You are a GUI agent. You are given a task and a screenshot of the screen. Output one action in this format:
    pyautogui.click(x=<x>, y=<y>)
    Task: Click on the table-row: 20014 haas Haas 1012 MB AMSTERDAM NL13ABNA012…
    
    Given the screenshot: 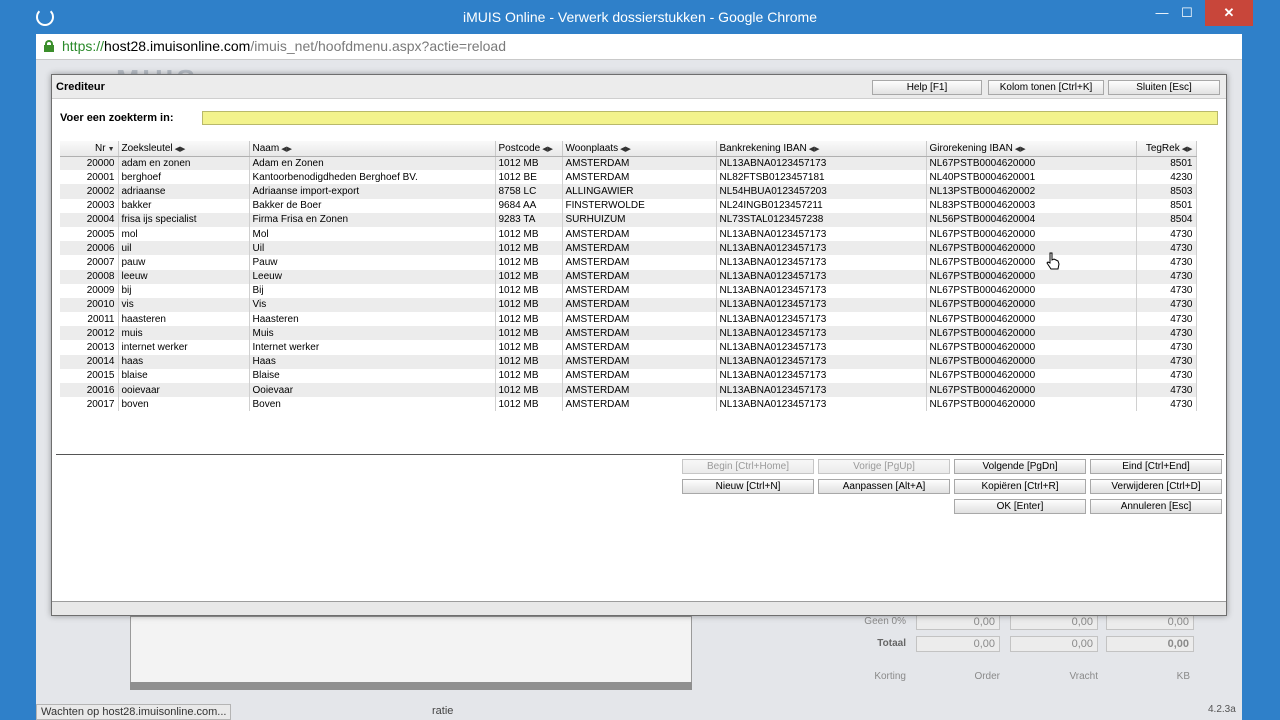 What is the action you would take?
    pyautogui.click(x=628, y=361)
    